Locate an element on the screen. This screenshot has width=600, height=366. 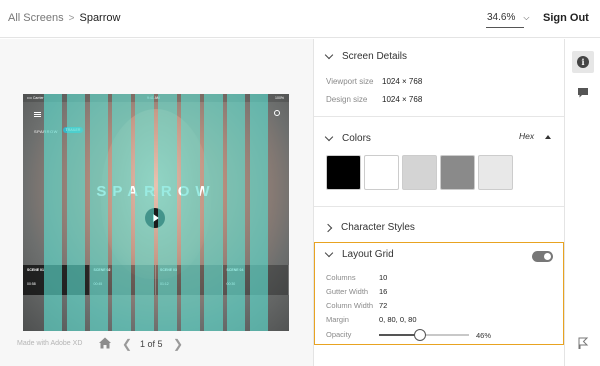
opacity-value: 46% is located at coordinates (484, 335).